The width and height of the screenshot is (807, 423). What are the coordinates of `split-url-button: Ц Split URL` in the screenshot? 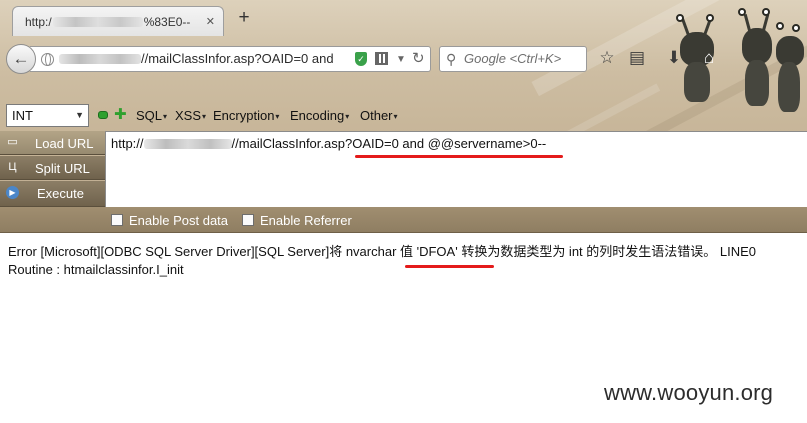 It's located at (52, 168).